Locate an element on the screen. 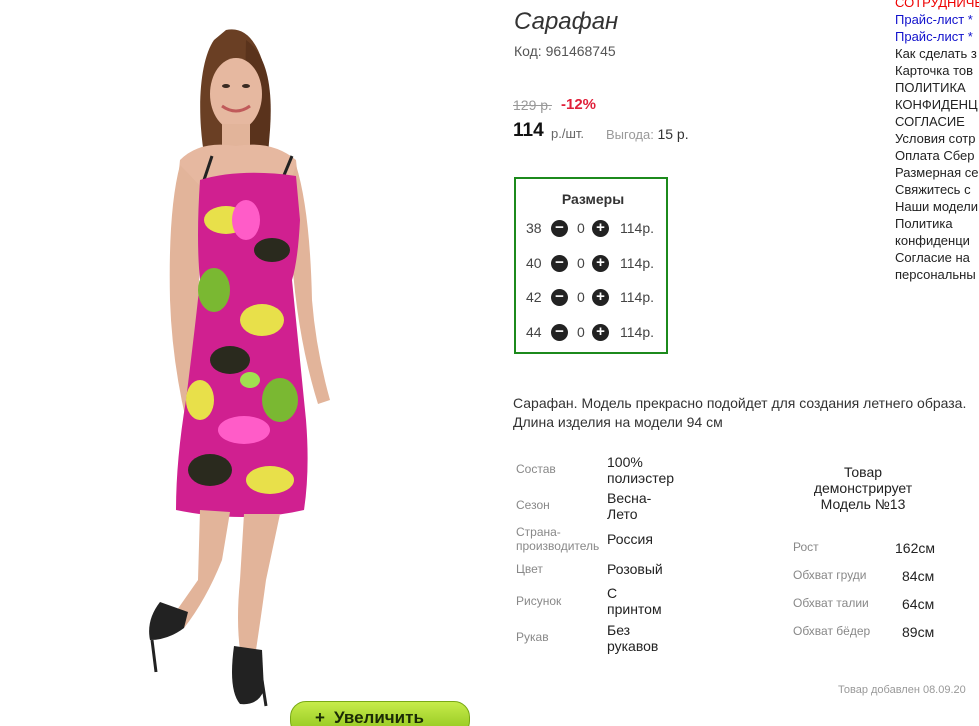 This screenshot has width=979, height=726. attr-name: Сезон is located at coordinates (533, 505).